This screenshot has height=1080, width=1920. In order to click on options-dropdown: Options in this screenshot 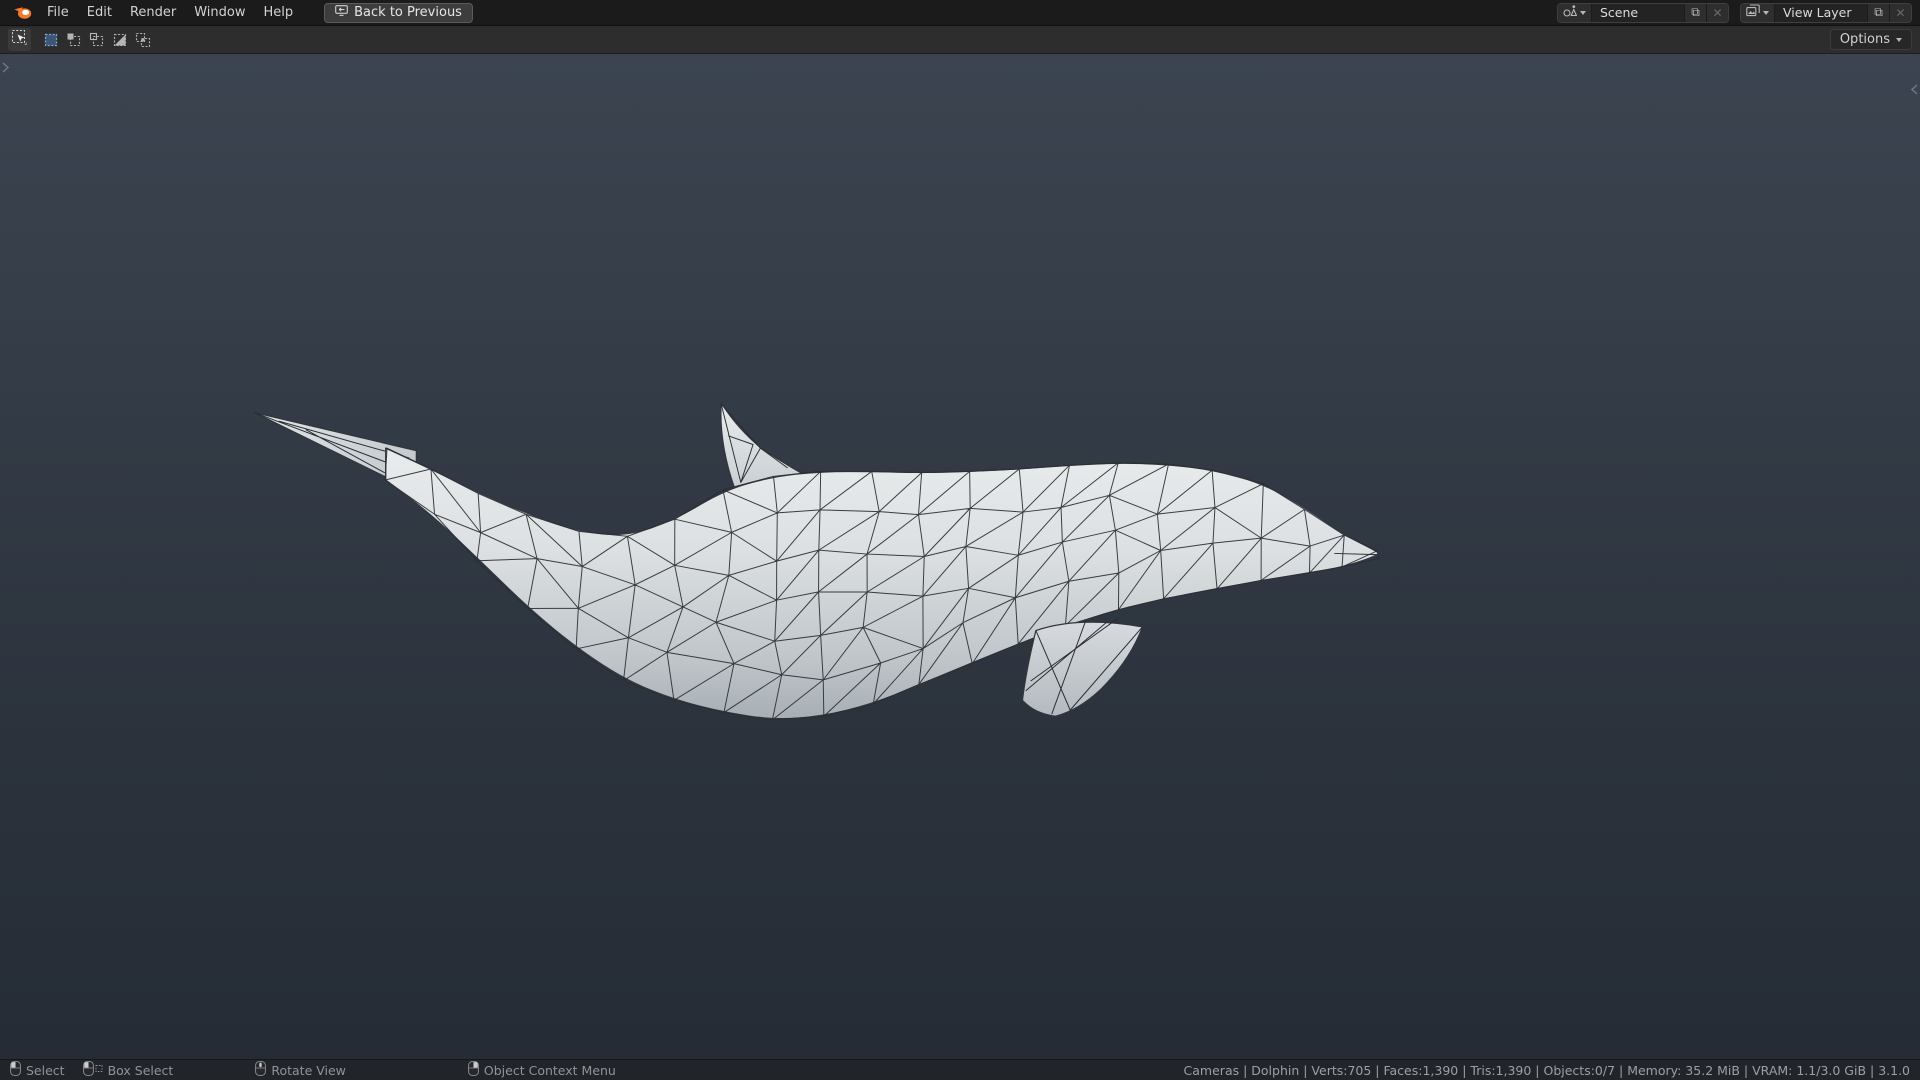, I will do `click(1870, 39)`.